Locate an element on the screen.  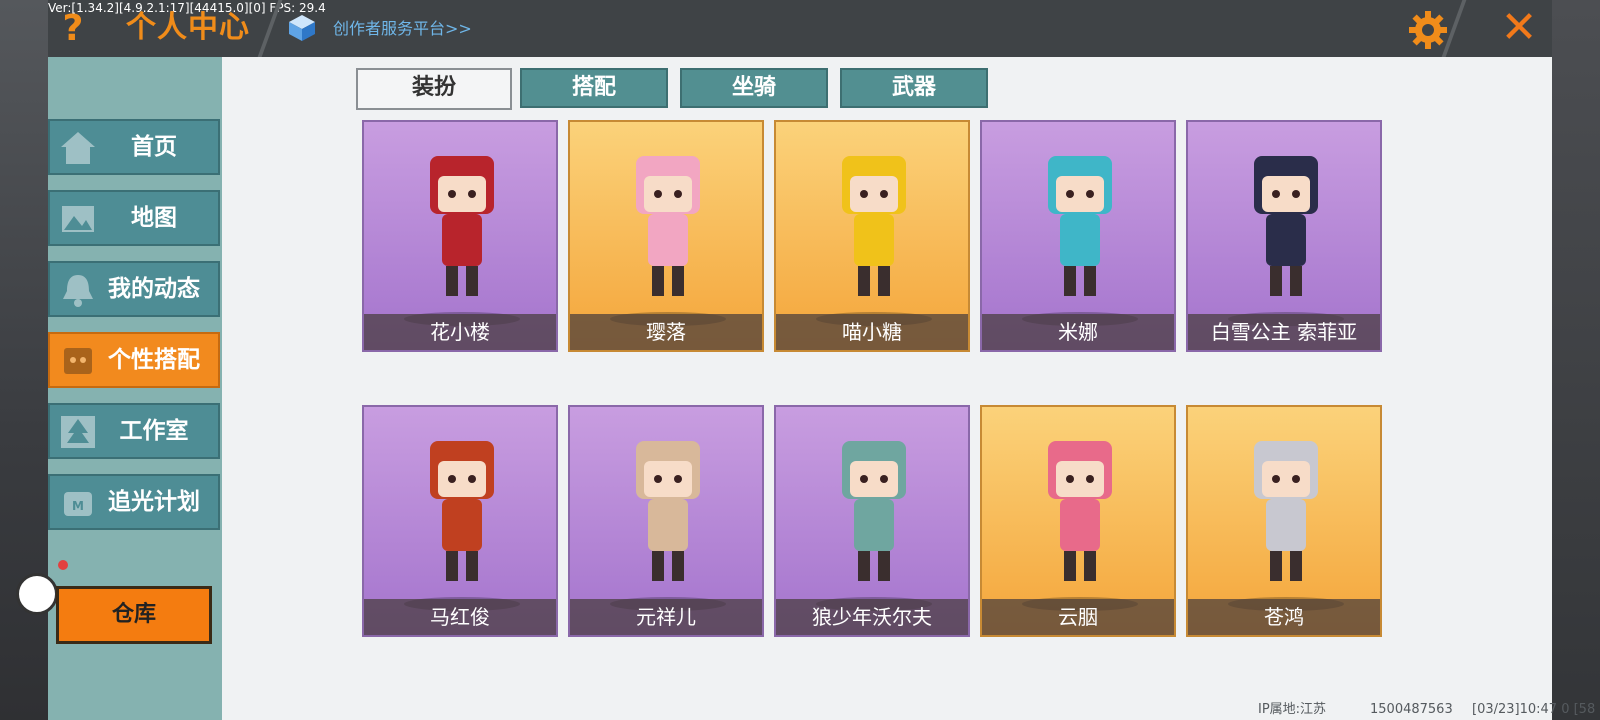
sidebar-item-label: 我的动态 is located at coordinates (154, 289).